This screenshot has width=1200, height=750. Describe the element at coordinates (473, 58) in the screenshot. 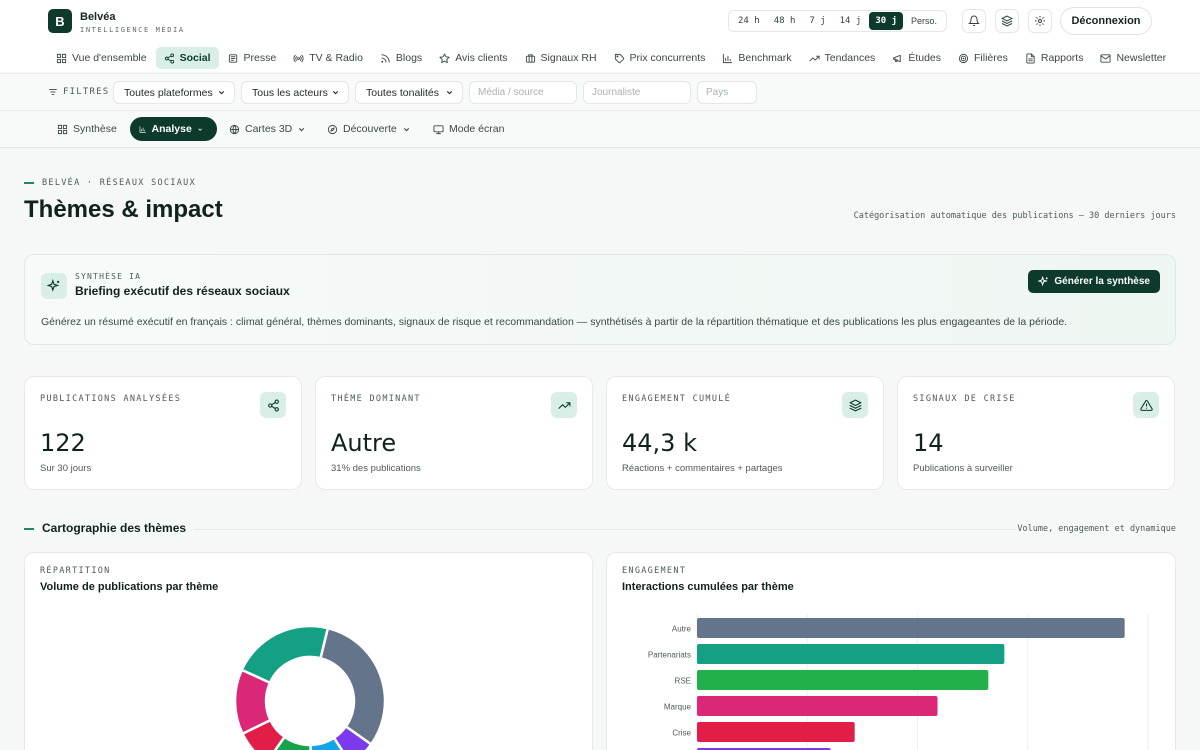

I see `nav-item-avis-clients: Avis clients` at that location.